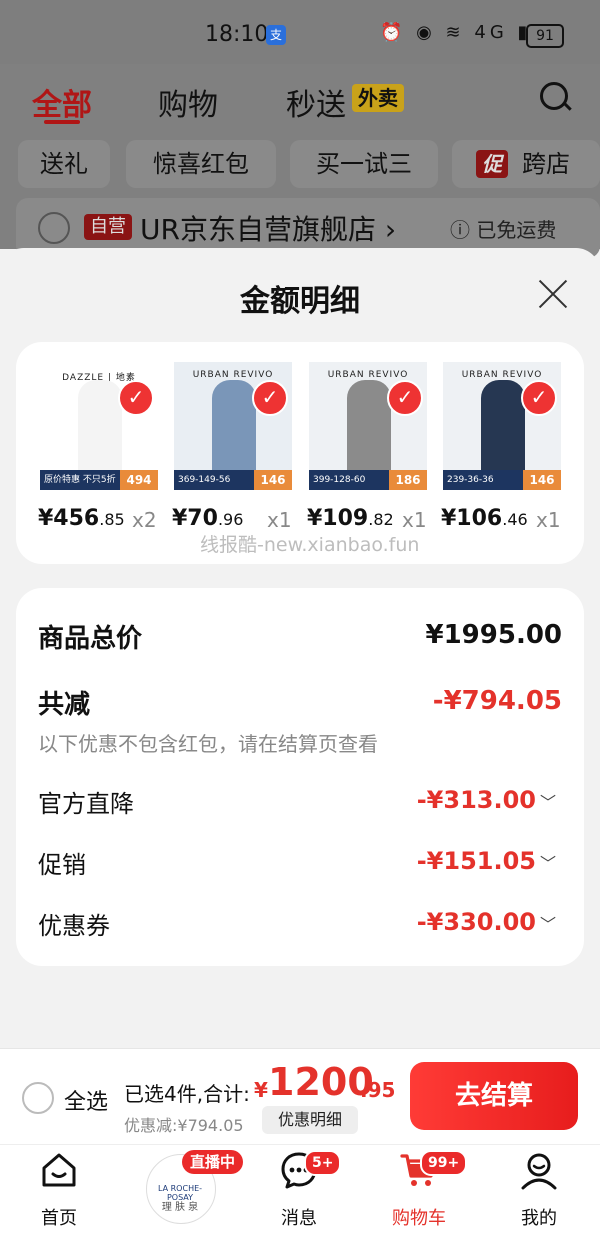 Image resolution: width=600 pixels, height=1238 pixels. I want to click on select-all-radio, so click(38, 1098).